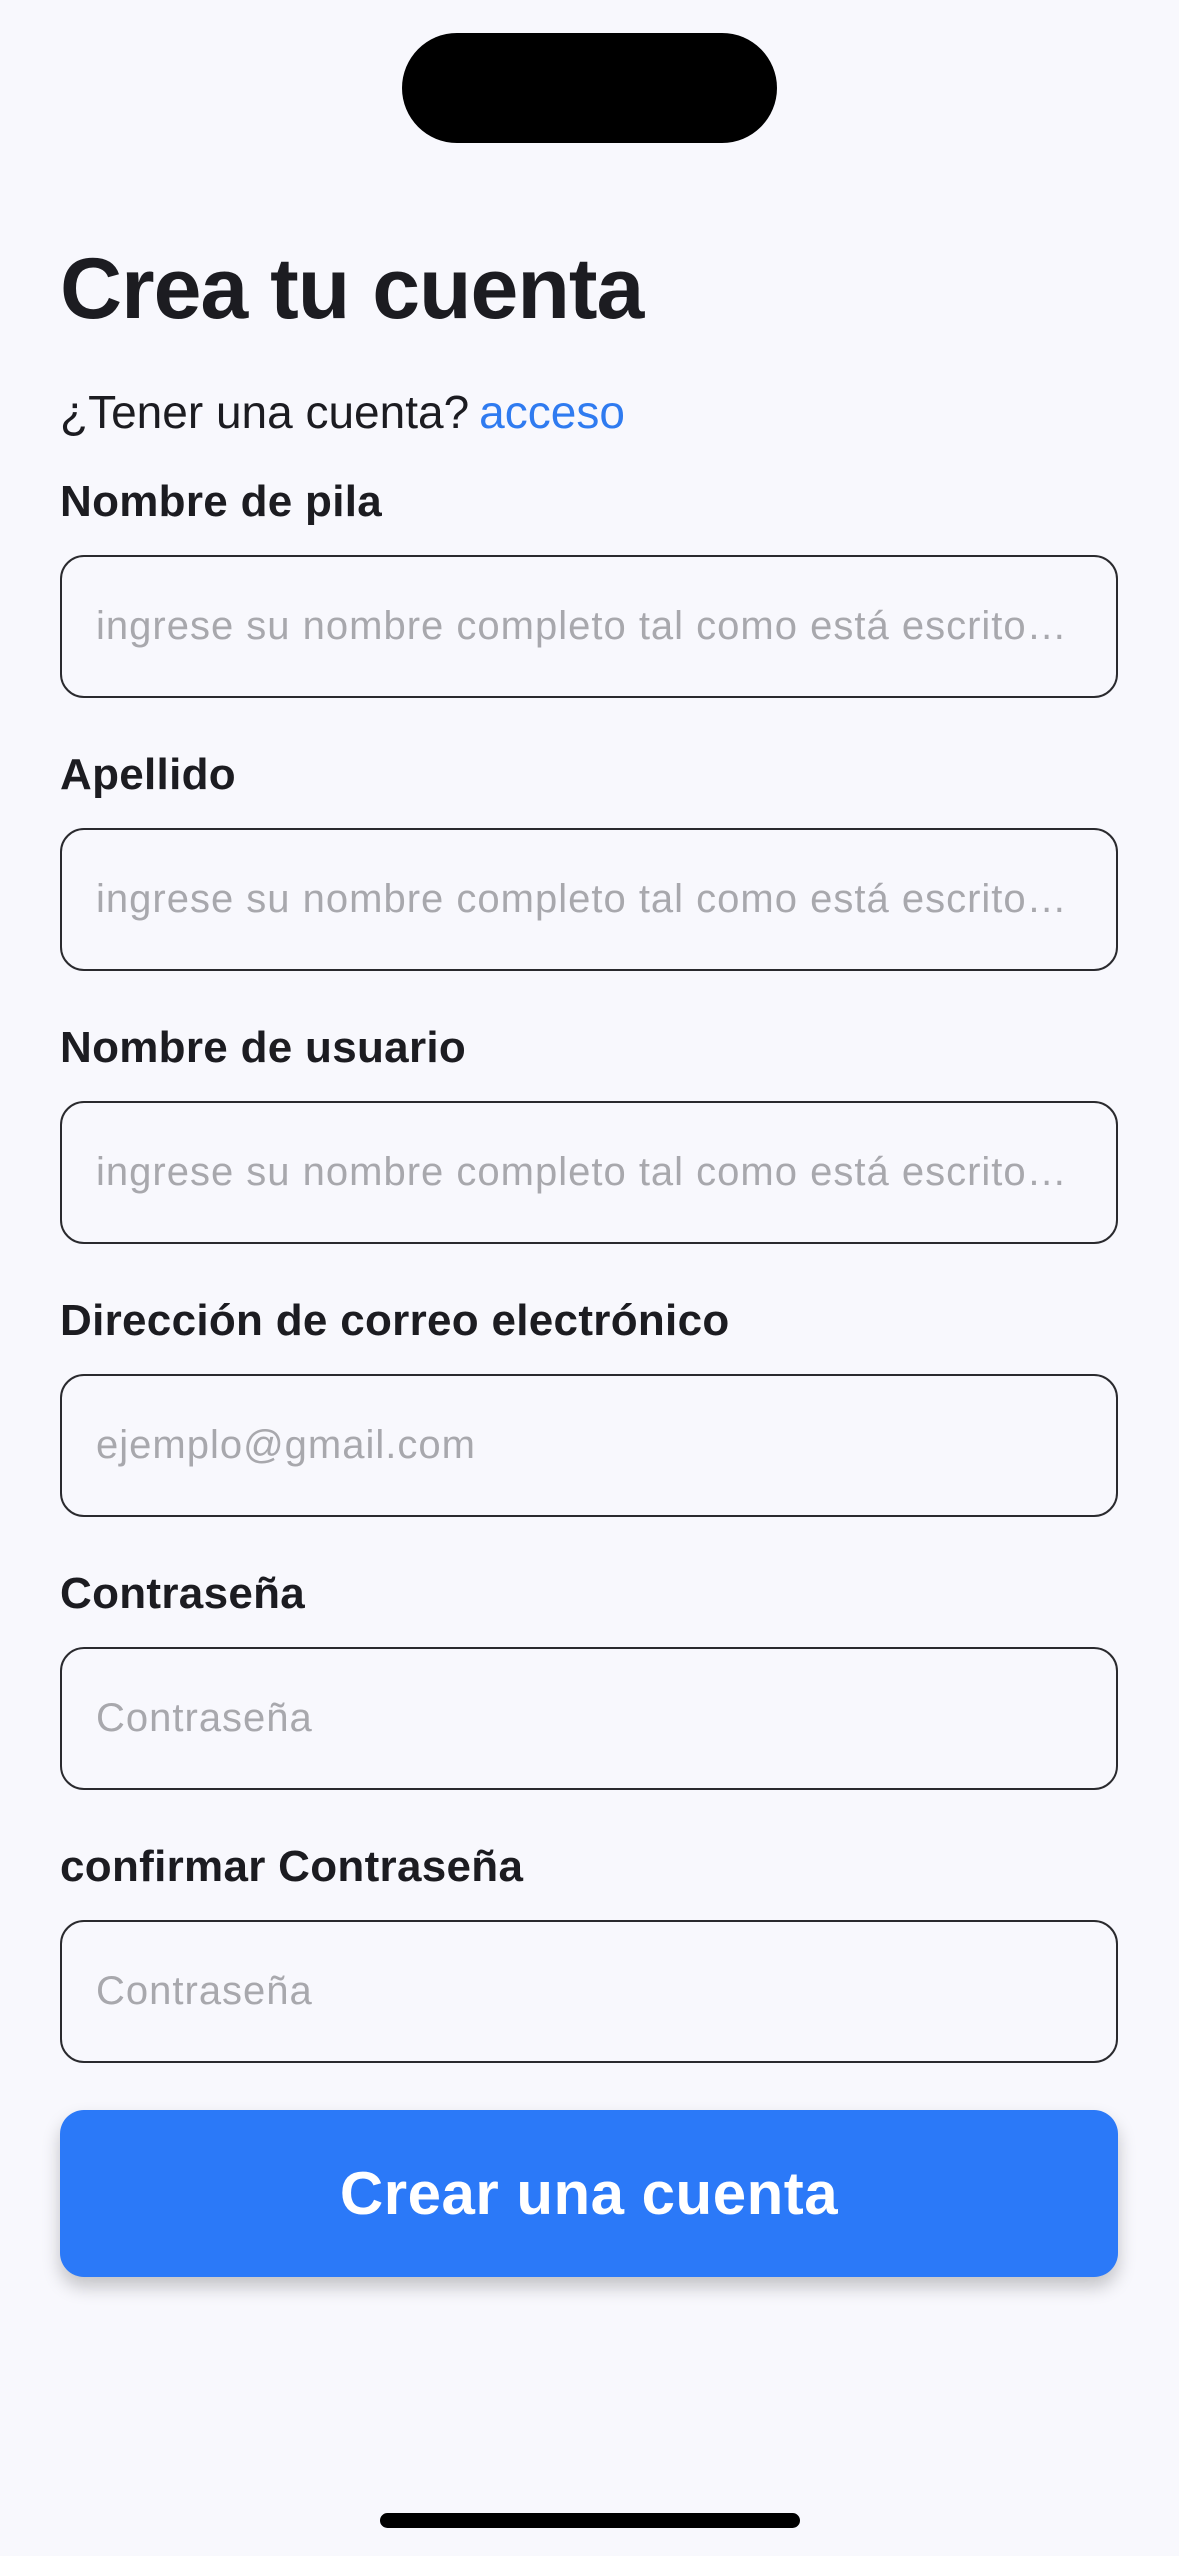  What do you see at coordinates (265, 412) in the screenshot?
I see `login-prompt-text: ¿Tener una cuenta?` at bounding box center [265, 412].